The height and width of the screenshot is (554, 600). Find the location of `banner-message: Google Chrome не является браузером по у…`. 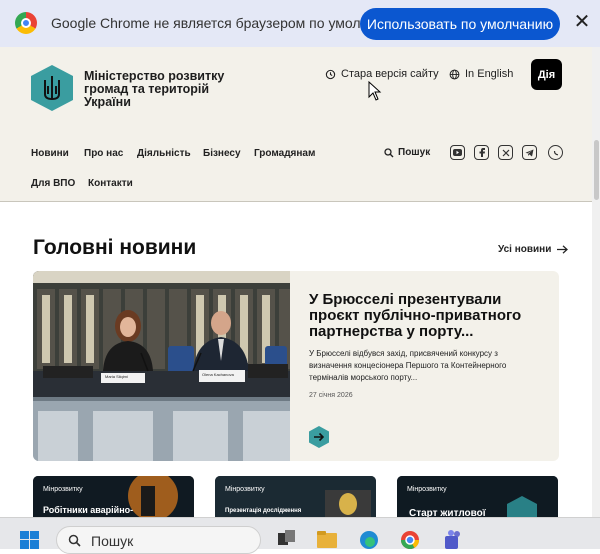

banner-message: Google Chrome не является браузером по у… is located at coordinates (219, 23).